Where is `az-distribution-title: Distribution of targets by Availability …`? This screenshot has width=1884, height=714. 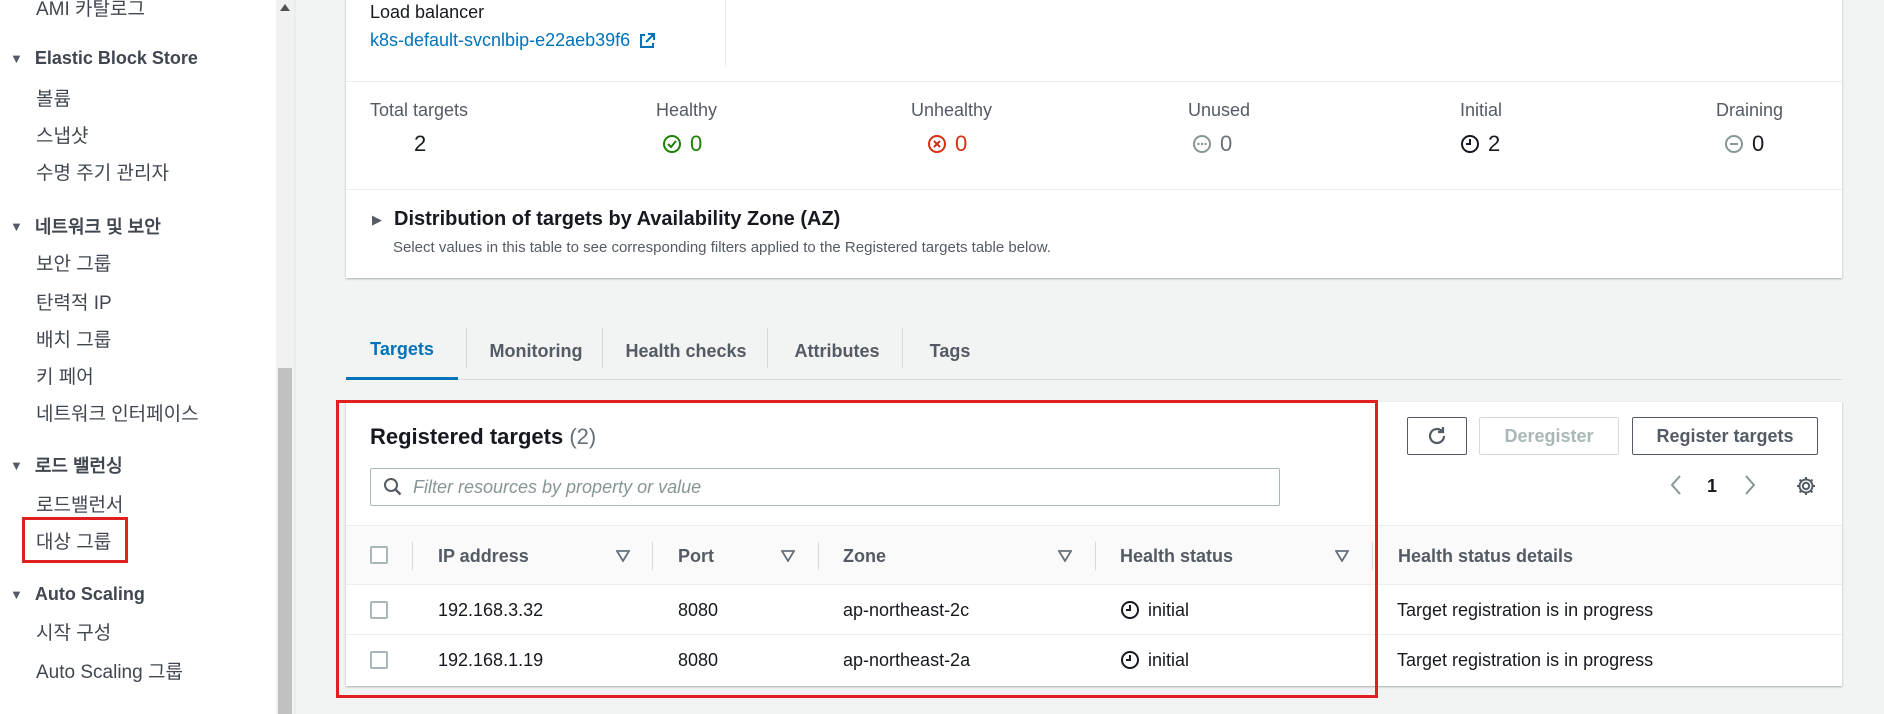 az-distribution-title: Distribution of targets by Availability … is located at coordinates (617, 219).